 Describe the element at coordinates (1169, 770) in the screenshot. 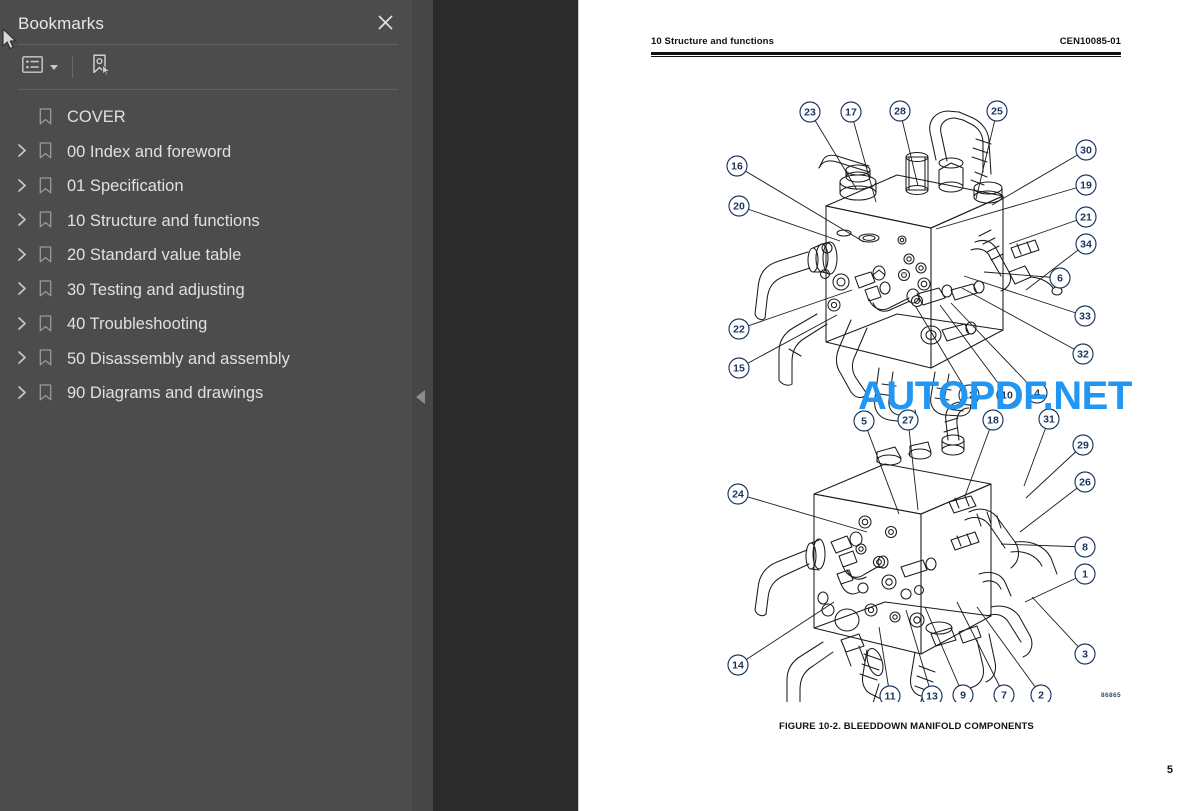

I see `page-number: 5` at that location.